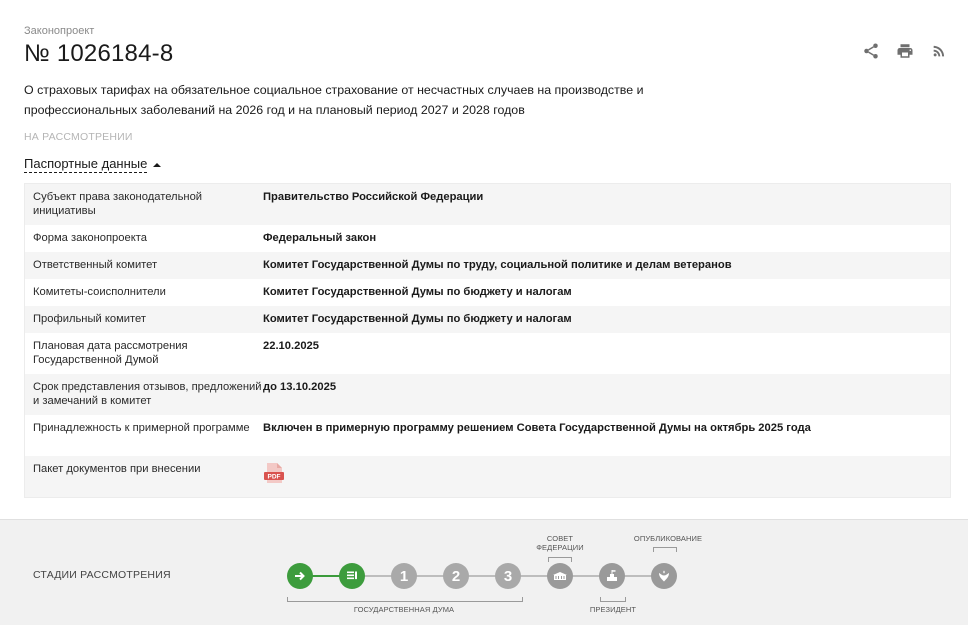 Image resolution: width=968 pixels, height=625 pixels. I want to click on caption-state-duma: ГОСУДАРСТВЕННАЯ ДУМА, so click(404, 609).